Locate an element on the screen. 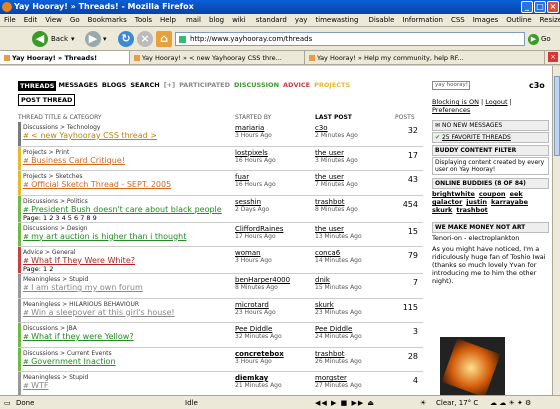 This screenshot has height=409, width=560. thread-last-poster: Pee Diddle is located at coordinates (333, 329).